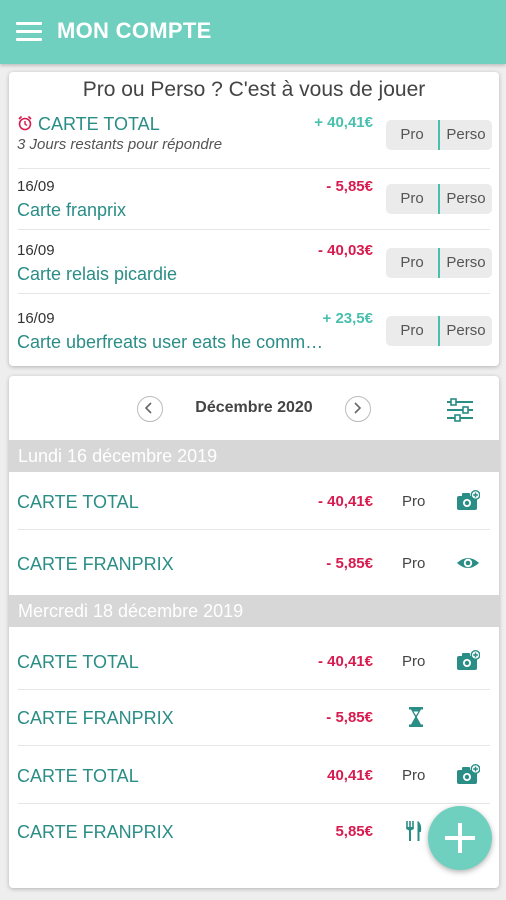 This screenshot has height=900, width=506. Describe the element at coordinates (88, 124) in the screenshot. I see `pending-item-name: CARTE TOTAL` at that location.